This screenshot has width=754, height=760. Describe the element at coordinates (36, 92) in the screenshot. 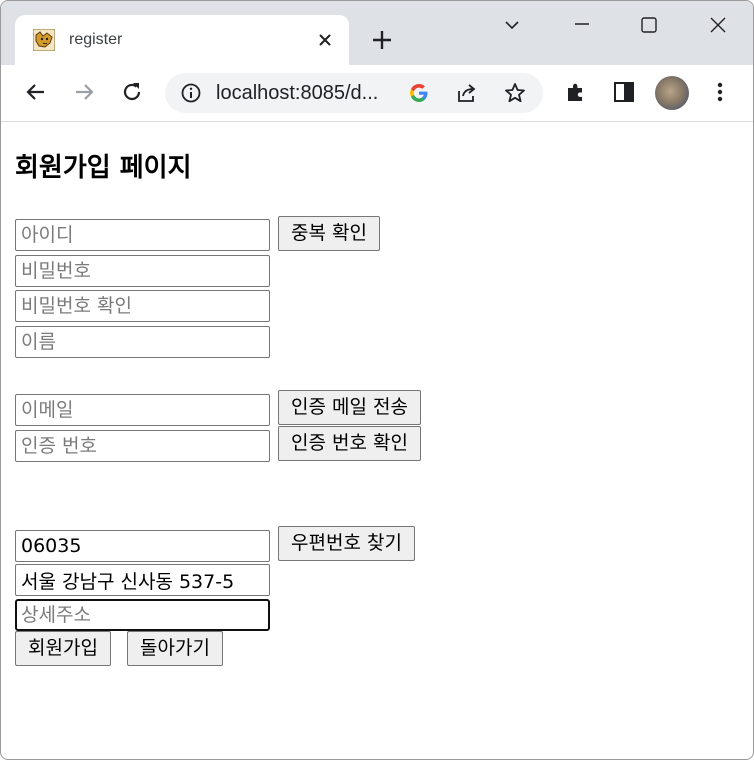

I see `back-arrow-icon` at that location.